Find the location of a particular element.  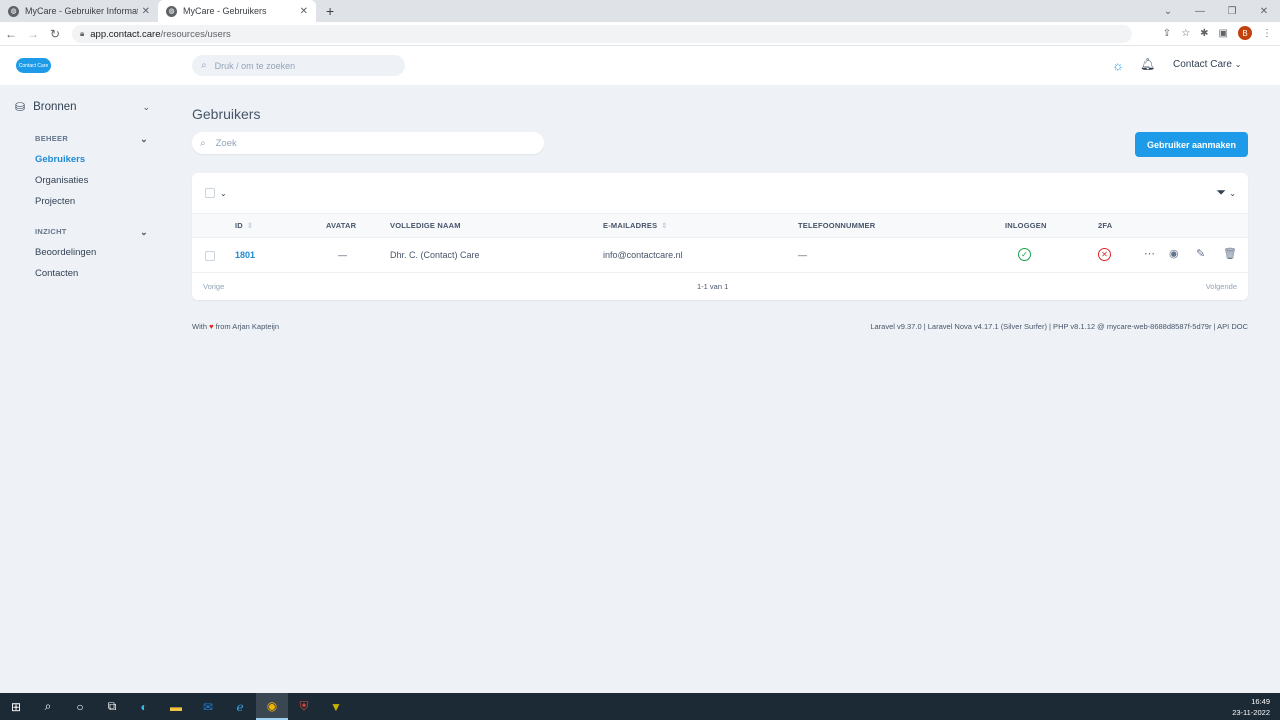

sidebar-item-organisaties: Organisaties is located at coordinates (61, 180).